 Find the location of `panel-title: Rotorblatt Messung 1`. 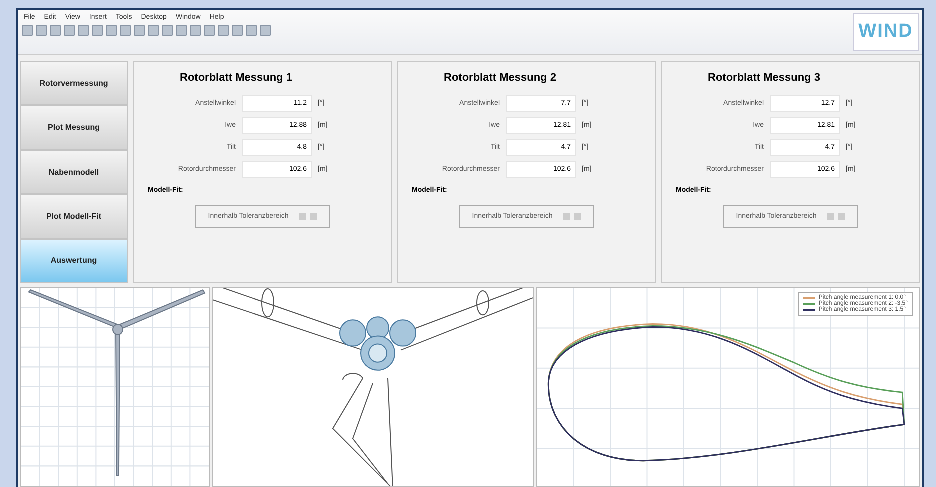

panel-title: Rotorblatt Messung 1 is located at coordinates (236, 78).